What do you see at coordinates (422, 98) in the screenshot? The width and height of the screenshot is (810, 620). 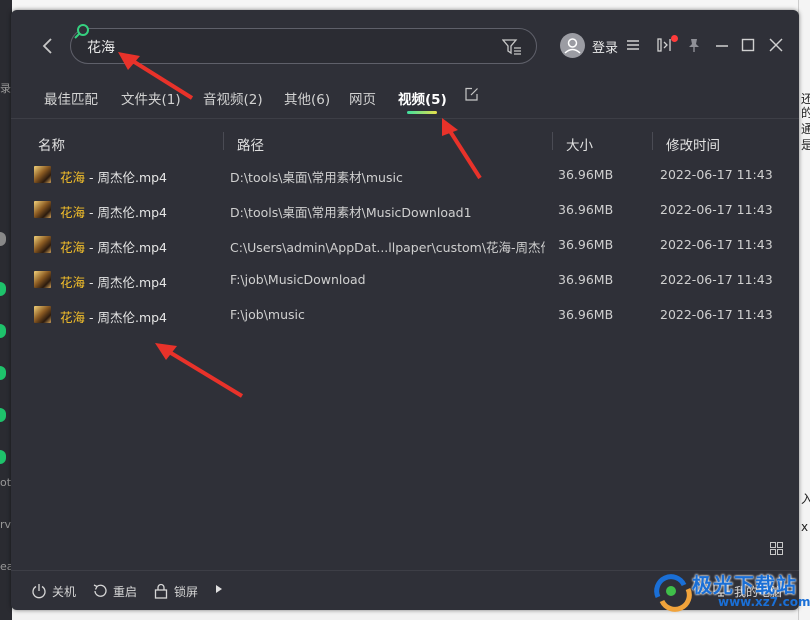 I see `tab-video: 视频(5)` at bounding box center [422, 98].